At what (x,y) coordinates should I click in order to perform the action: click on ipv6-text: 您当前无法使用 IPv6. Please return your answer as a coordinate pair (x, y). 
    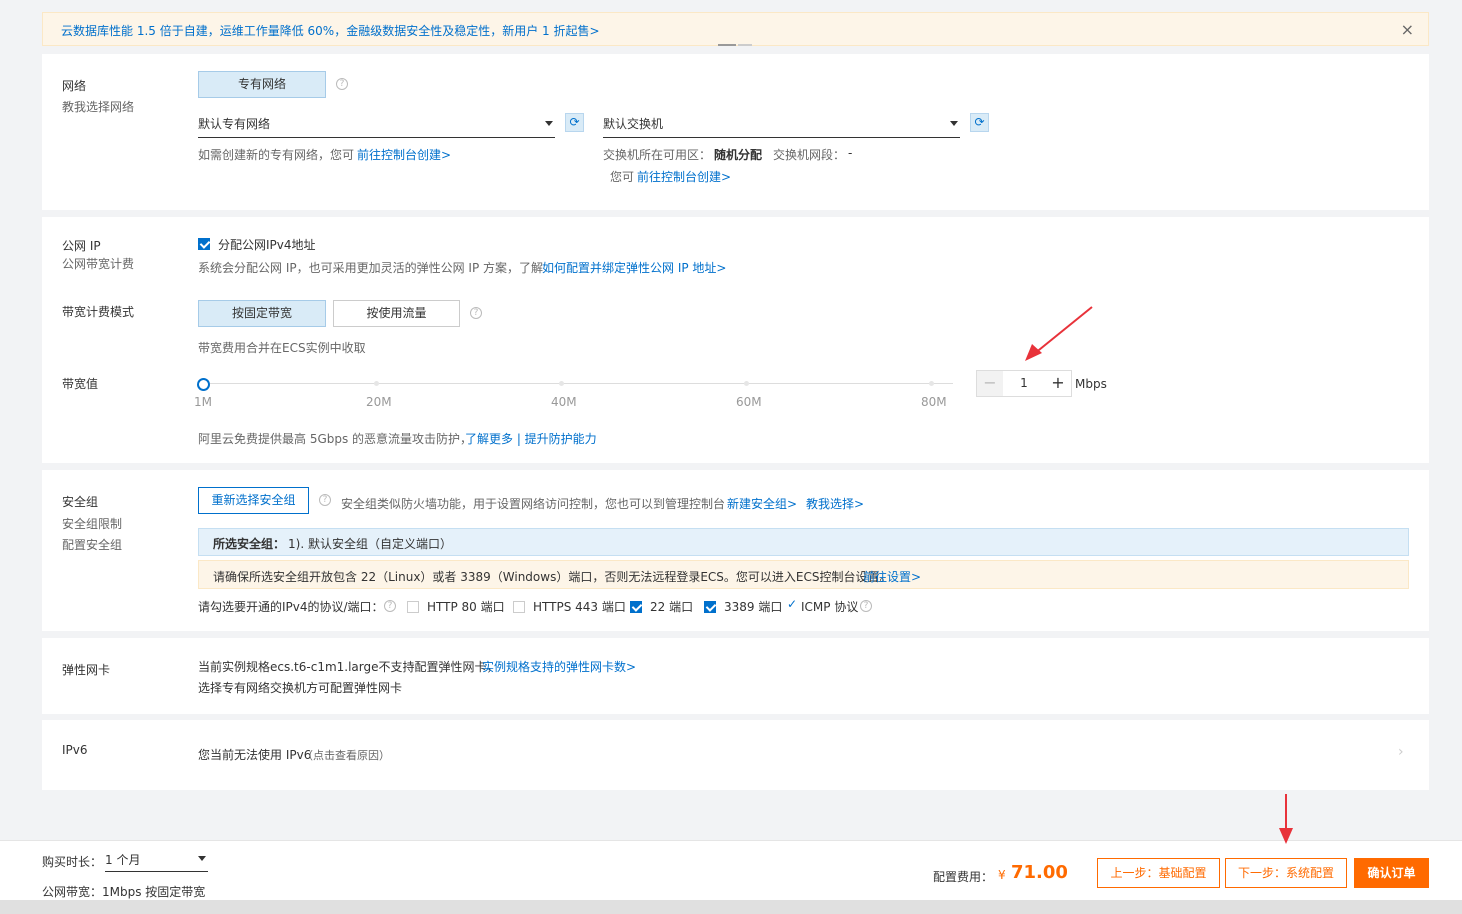
    Looking at the image, I should click on (255, 755).